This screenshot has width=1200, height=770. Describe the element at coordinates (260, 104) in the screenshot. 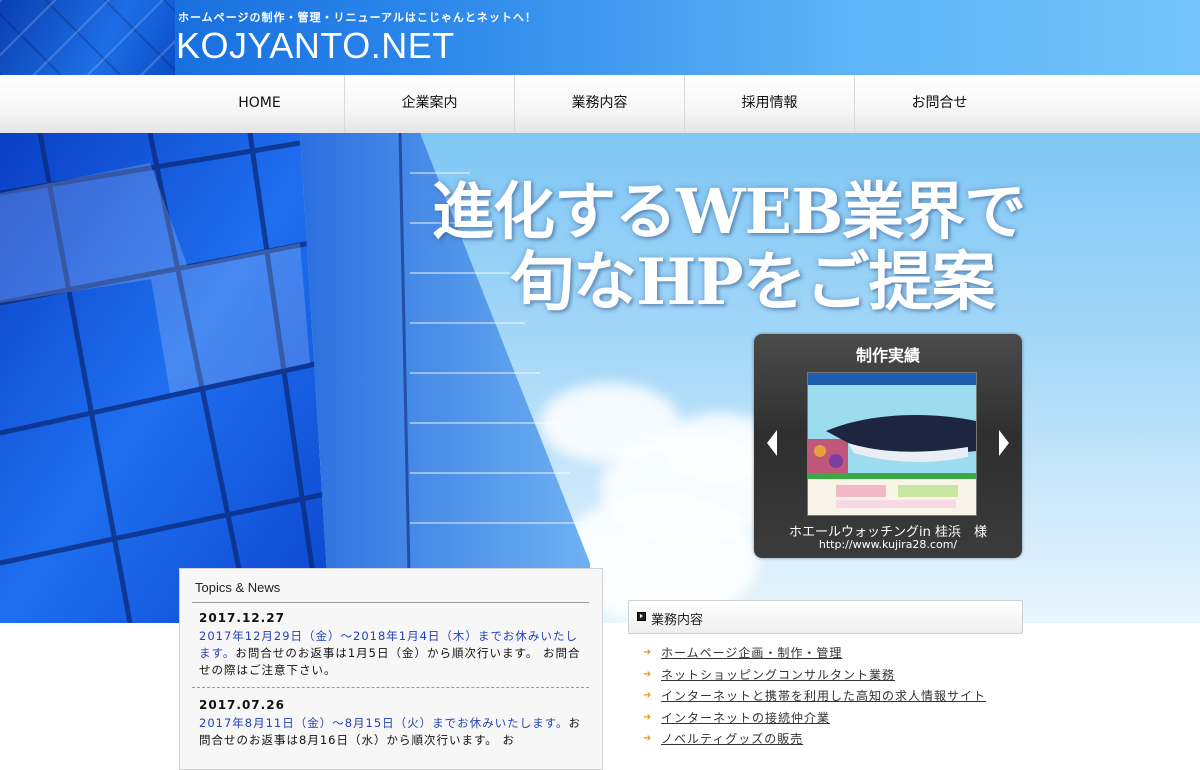

I see `nav-home: HOME` at that location.